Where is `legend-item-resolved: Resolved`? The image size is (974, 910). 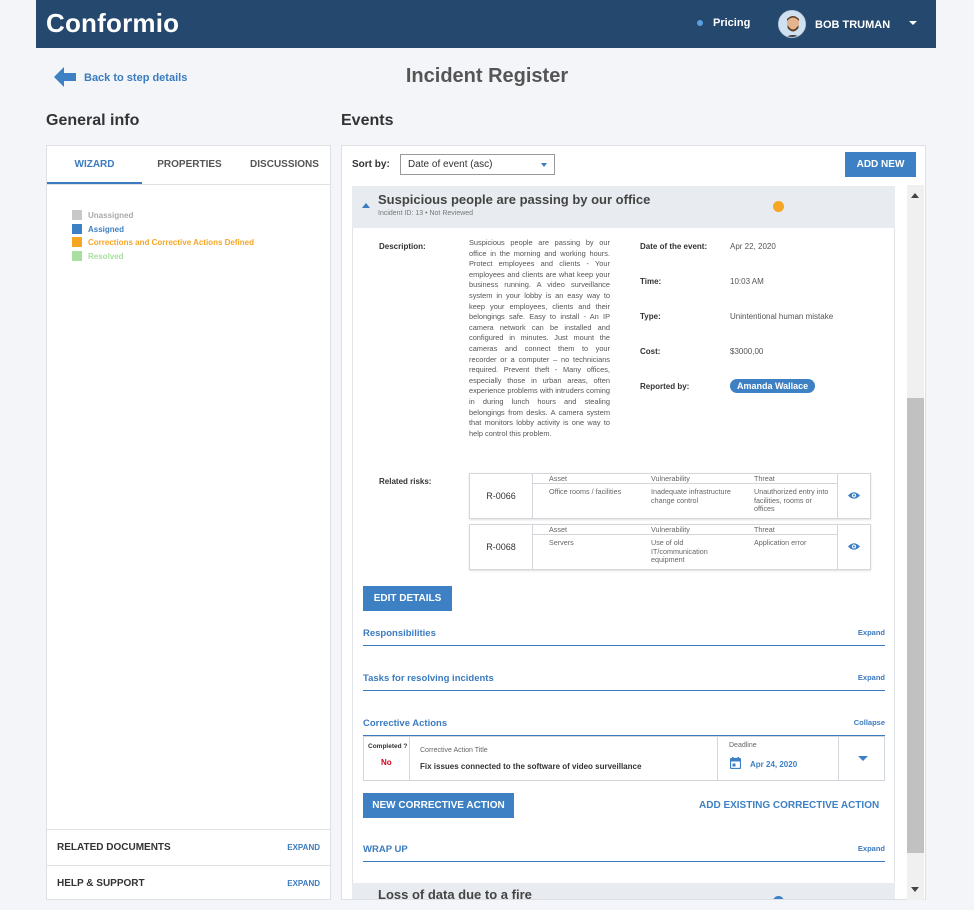
legend-item-resolved: Resolved is located at coordinates (98, 256).